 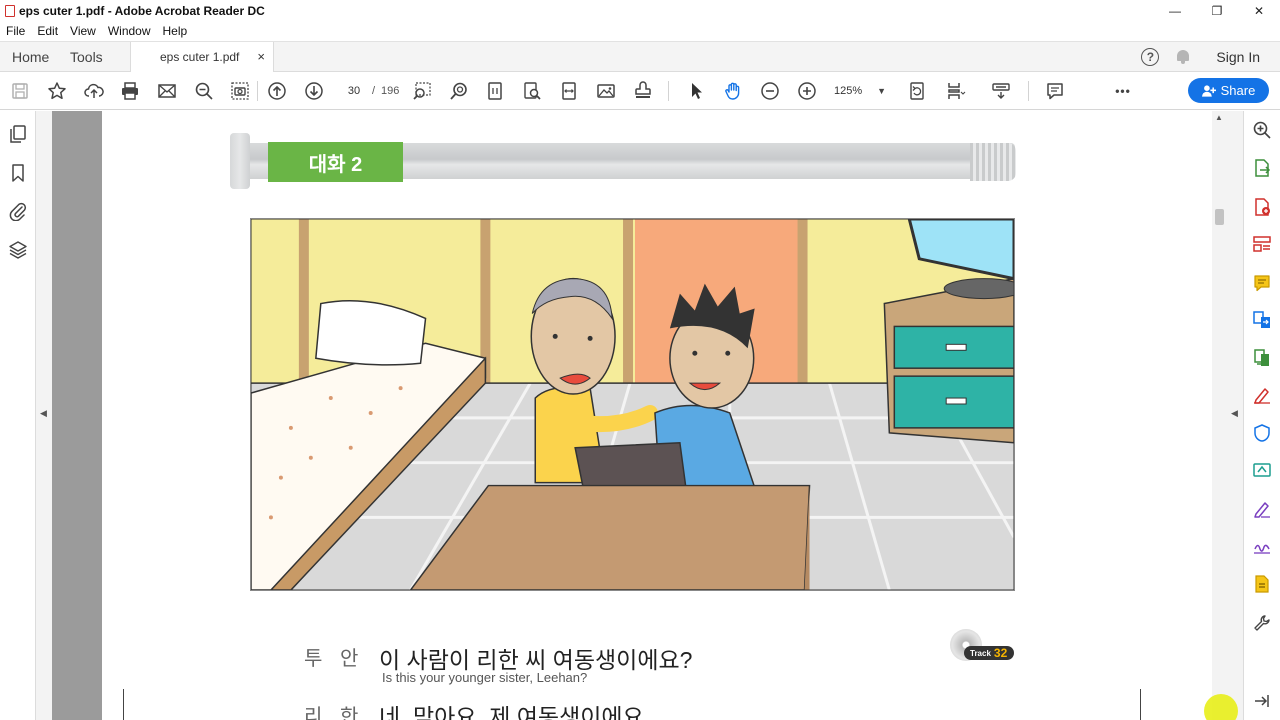 I want to click on banner-thread, so click(x=993, y=162).